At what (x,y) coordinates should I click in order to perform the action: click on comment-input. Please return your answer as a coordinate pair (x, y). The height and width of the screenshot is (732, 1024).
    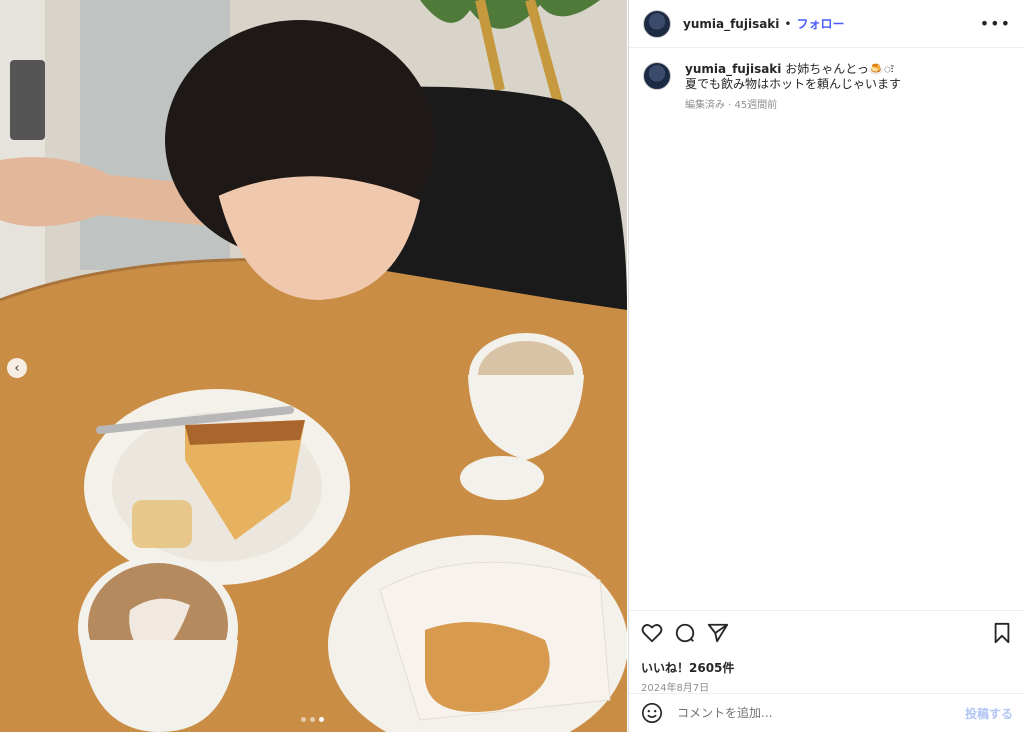
    Looking at the image, I should click on (820, 713).